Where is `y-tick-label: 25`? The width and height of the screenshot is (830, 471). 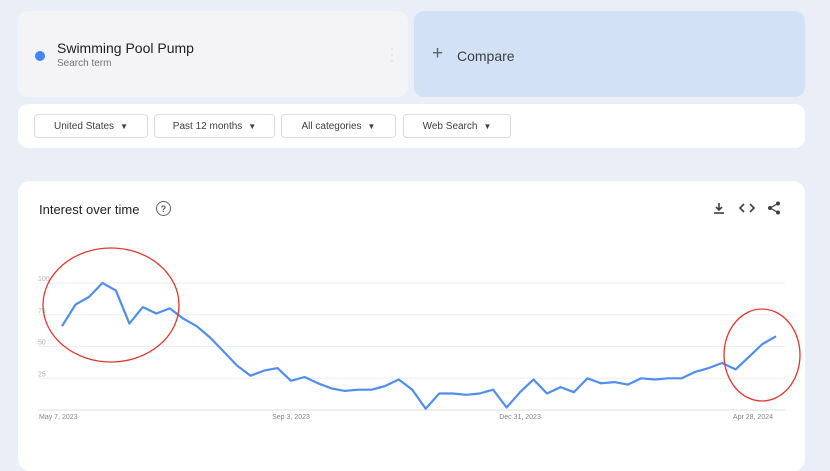 y-tick-label: 25 is located at coordinates (42, 374).